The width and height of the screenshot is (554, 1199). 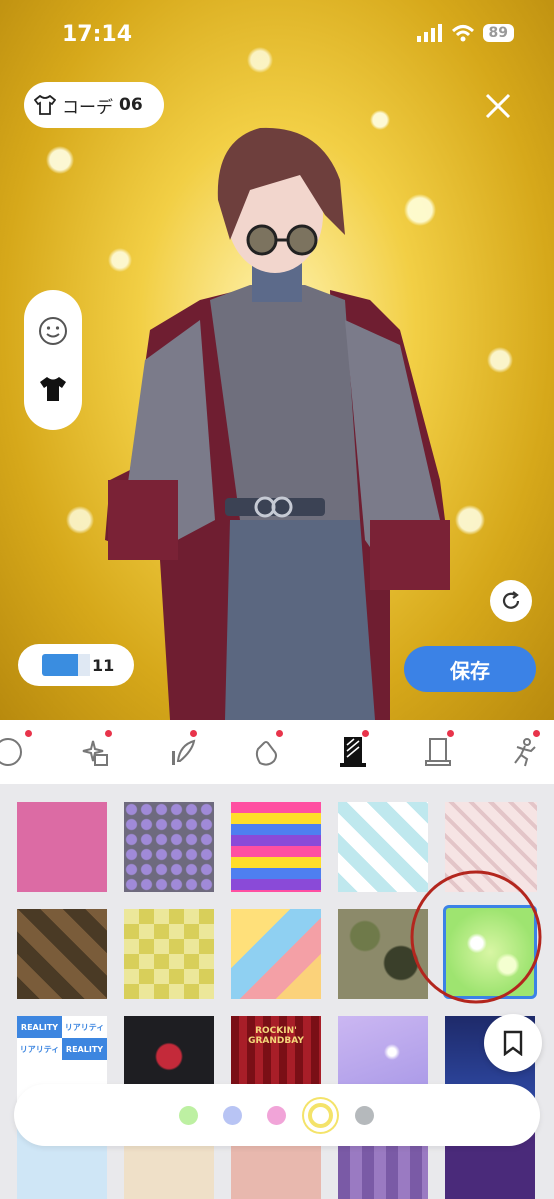 What do you see at coordinates (498, 106) in the screenshot?
I see `close-icon` at bounding box center [498, 106].